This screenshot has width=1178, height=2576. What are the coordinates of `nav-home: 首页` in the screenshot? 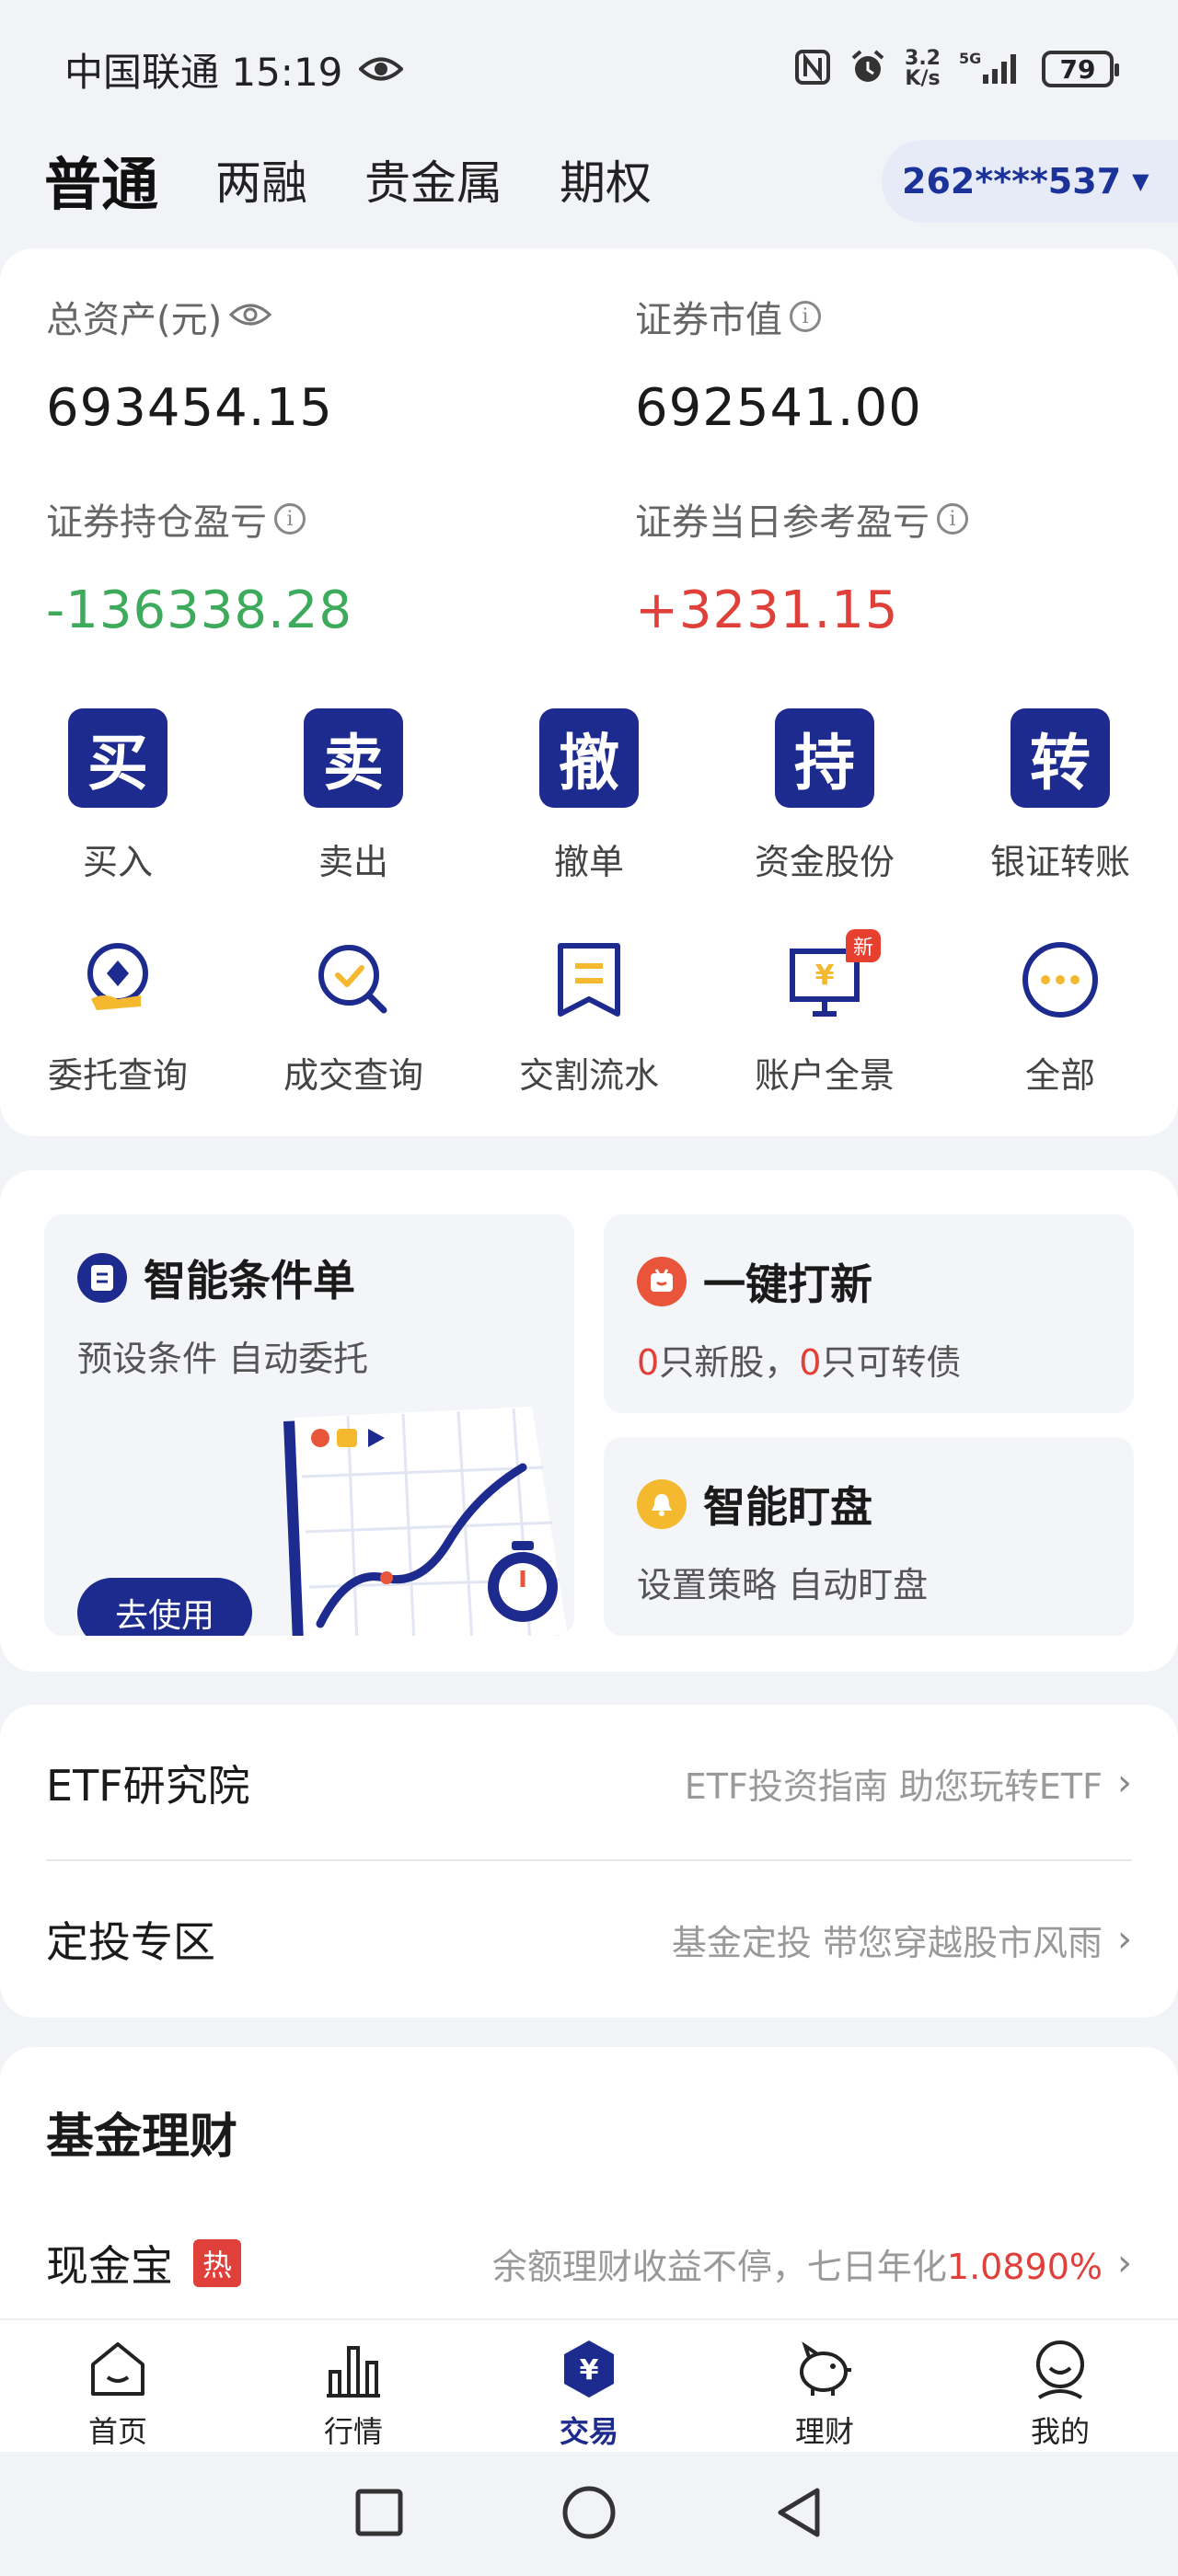 It's located at (118, 2386).